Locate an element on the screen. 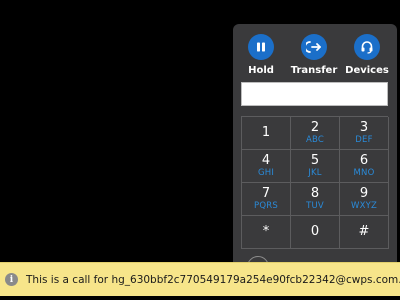 The image size is (400, 300). key-hash: # is located at coordinates (364, 232).